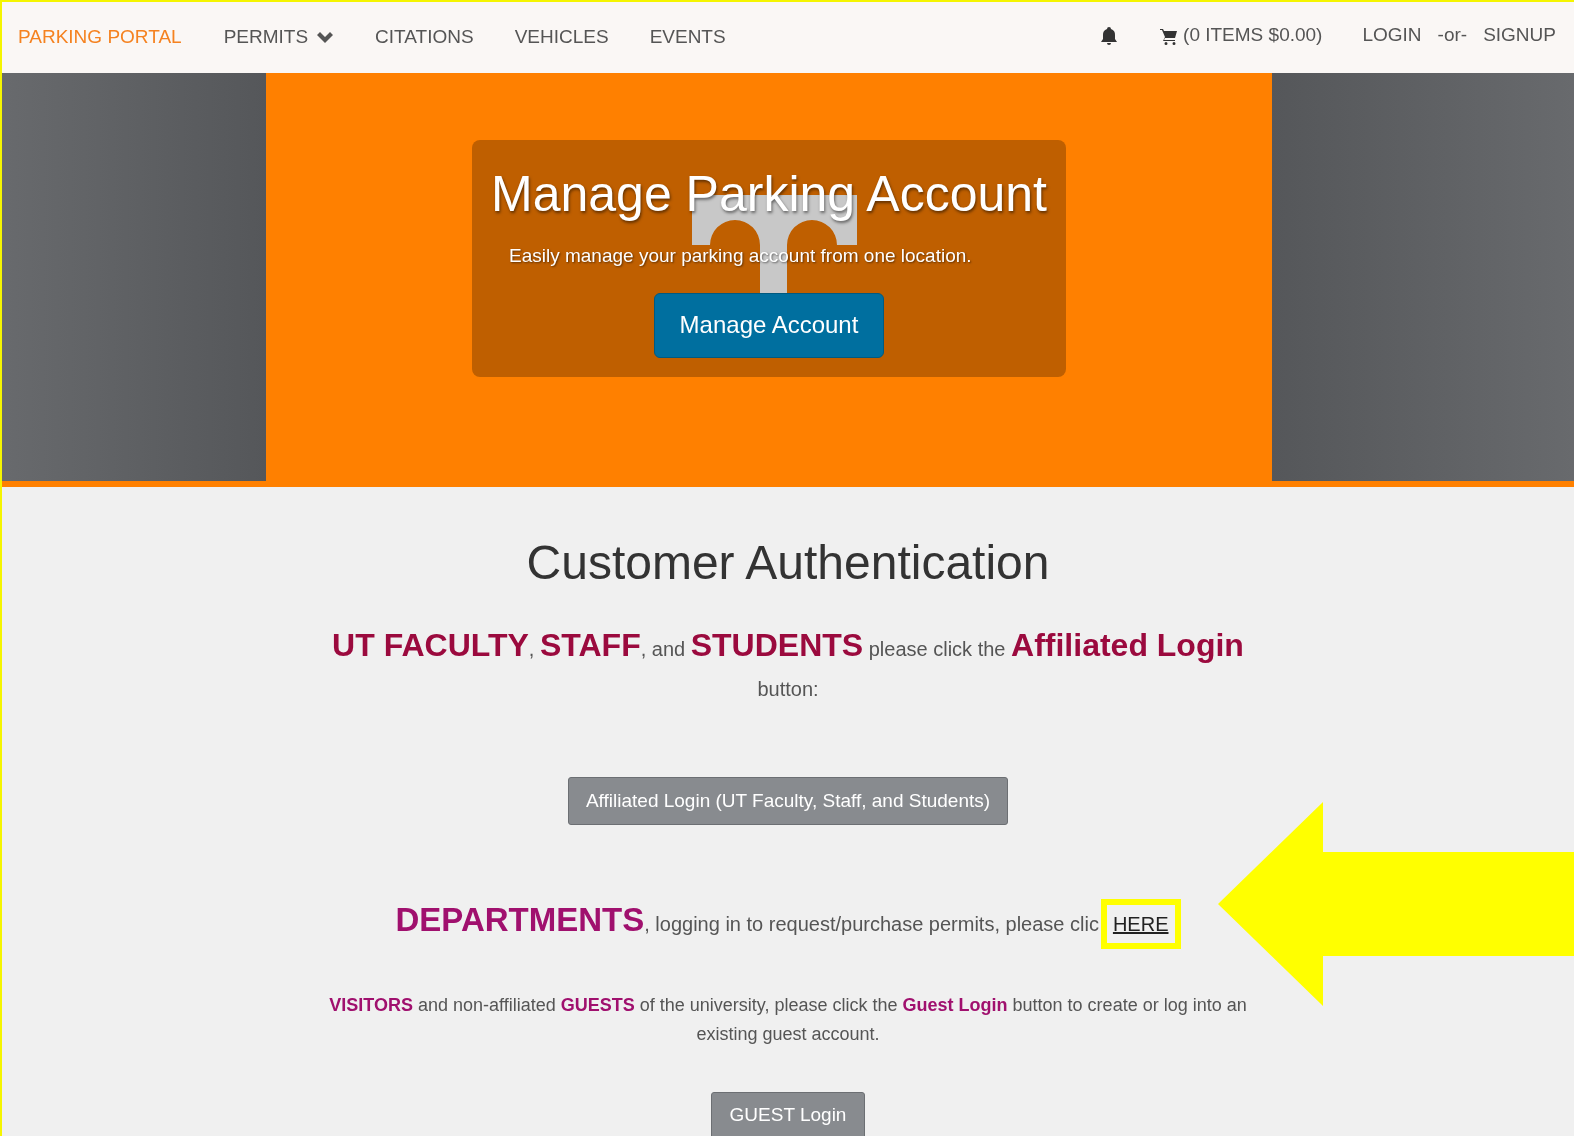  Describe the element at coordinates (1519, 35) in the screenshot. I see `signup-link: SIGNUP` at that location.